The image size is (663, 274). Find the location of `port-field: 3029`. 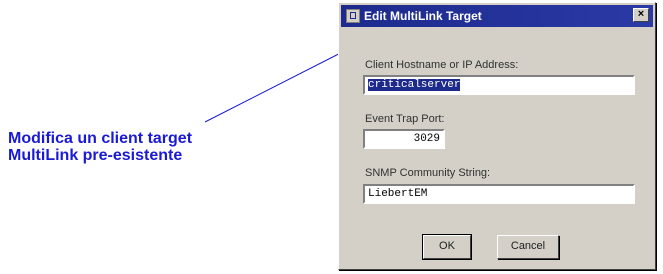

port-field: 3029 is located at coordinates (404, 139).